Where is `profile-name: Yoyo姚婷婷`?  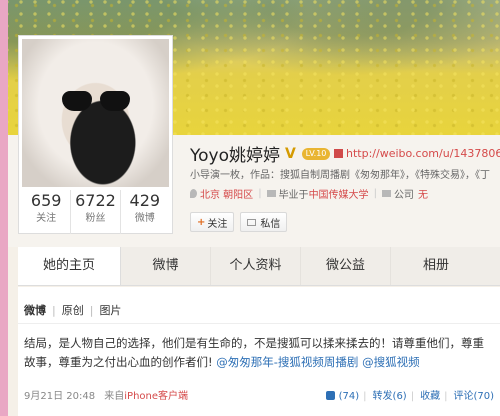
profile-name: Yoyo姚婷婷 is located at coordinates (235, 156).